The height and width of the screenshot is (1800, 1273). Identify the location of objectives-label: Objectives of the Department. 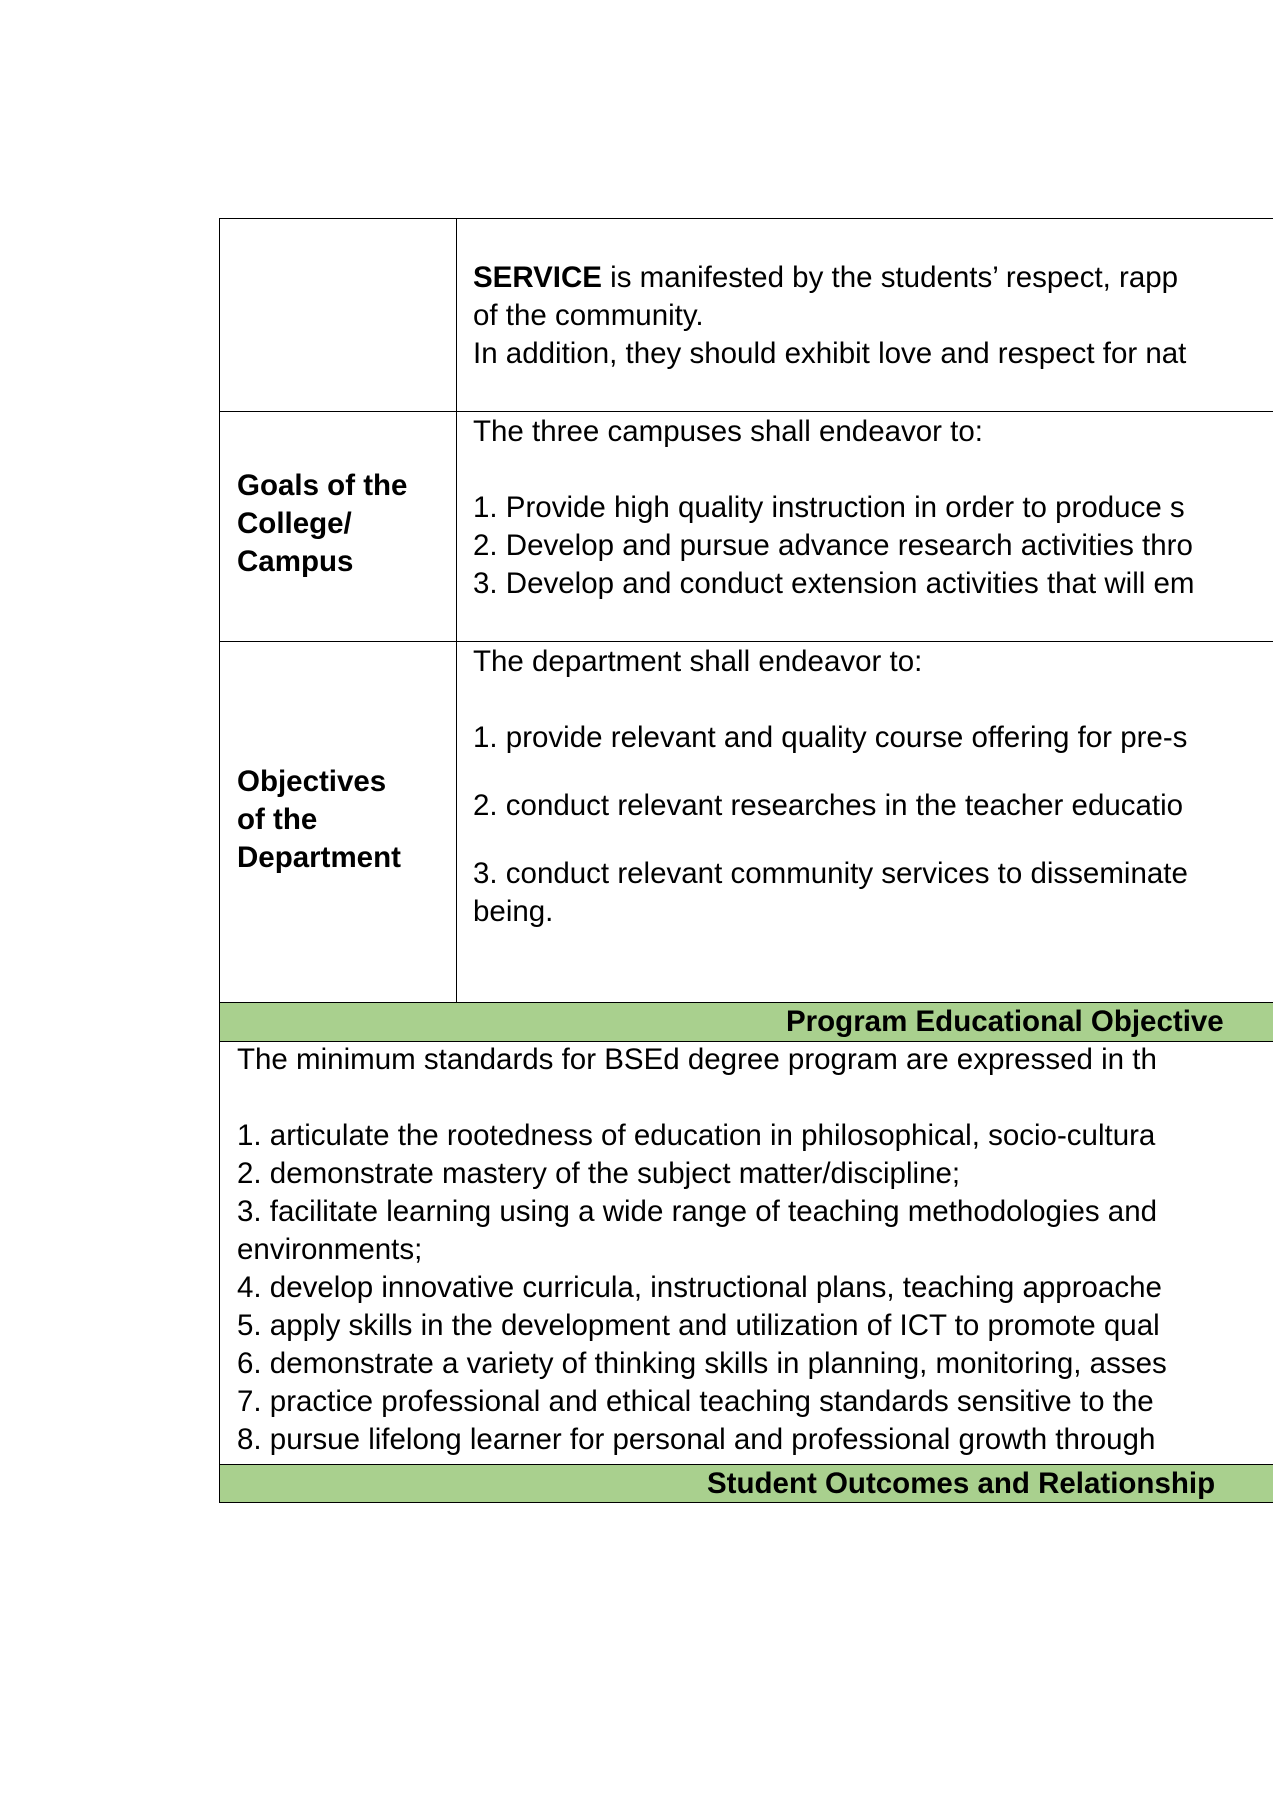
(319, 819).